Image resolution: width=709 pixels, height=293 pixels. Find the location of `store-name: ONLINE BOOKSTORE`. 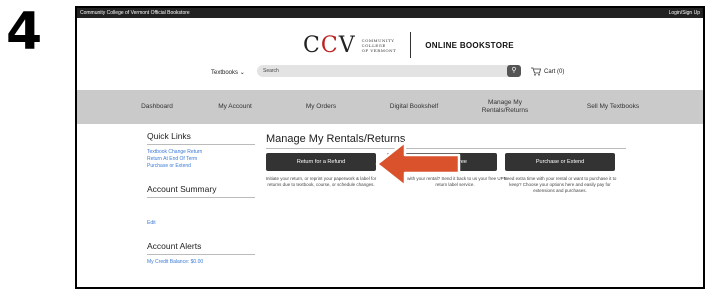

store-name: ONLINE BOOKSTORE is located at coordinates (469, 45).